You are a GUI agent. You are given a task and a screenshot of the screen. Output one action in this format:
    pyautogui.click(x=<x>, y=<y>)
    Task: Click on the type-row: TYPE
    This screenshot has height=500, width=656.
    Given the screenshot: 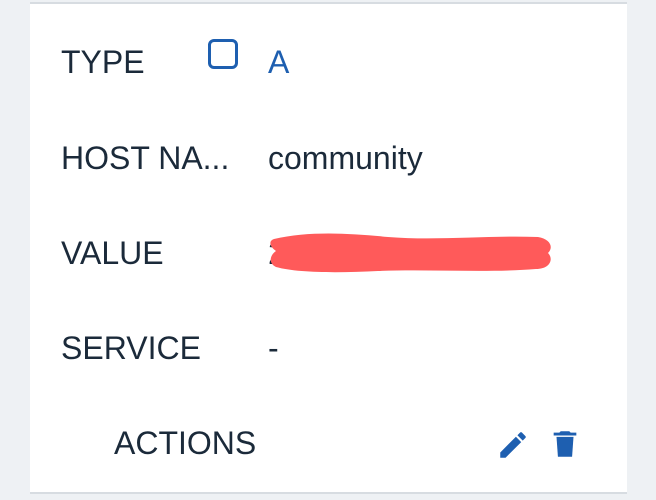 What is the action you would take?
    pyautogui.click(x=328, y=62)
    